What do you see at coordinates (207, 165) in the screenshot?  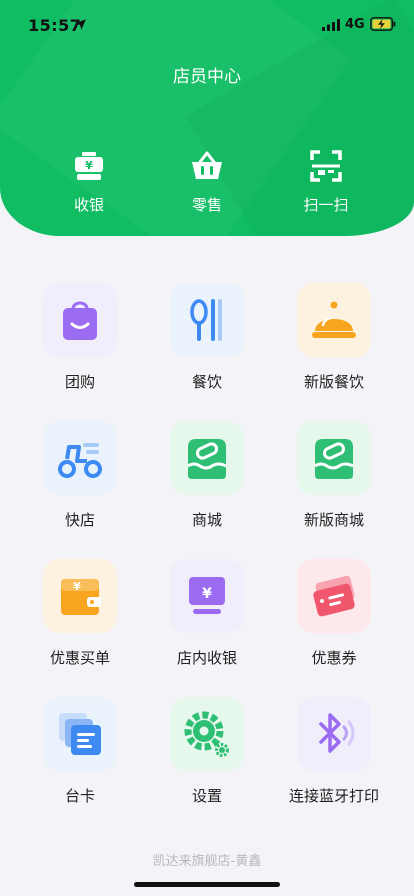 I see `basket-icon` at bounding box center [207, 165].